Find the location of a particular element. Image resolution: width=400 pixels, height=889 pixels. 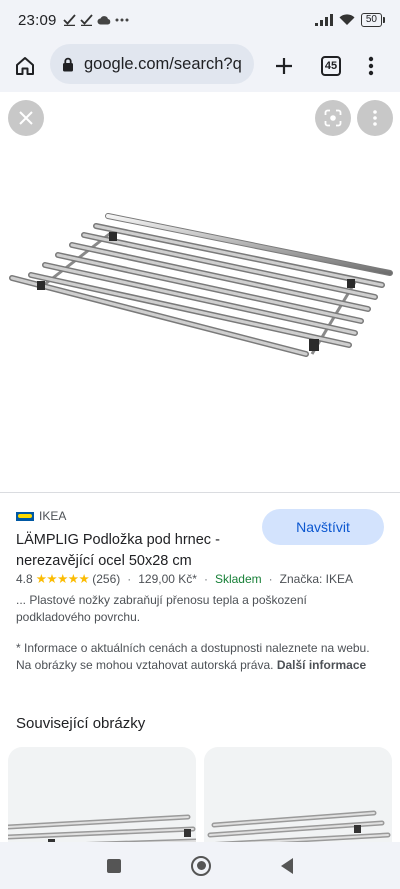

status-bar: 23:09 50 is located at coordinates (200, 20).